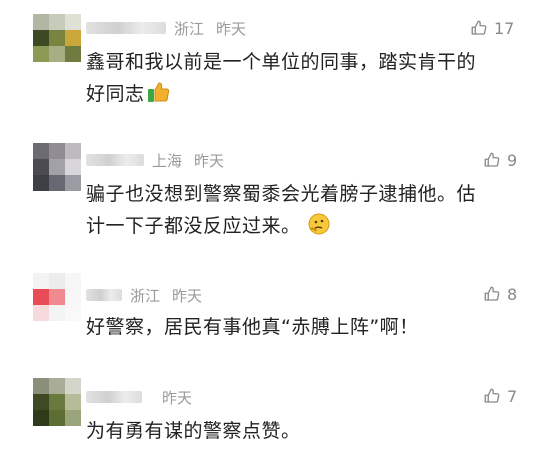 The height and width of the screenshot is (468, 538). Describe the element at coordinates (504, 28) in the screenshot. I see `like-count: 17` at that location.